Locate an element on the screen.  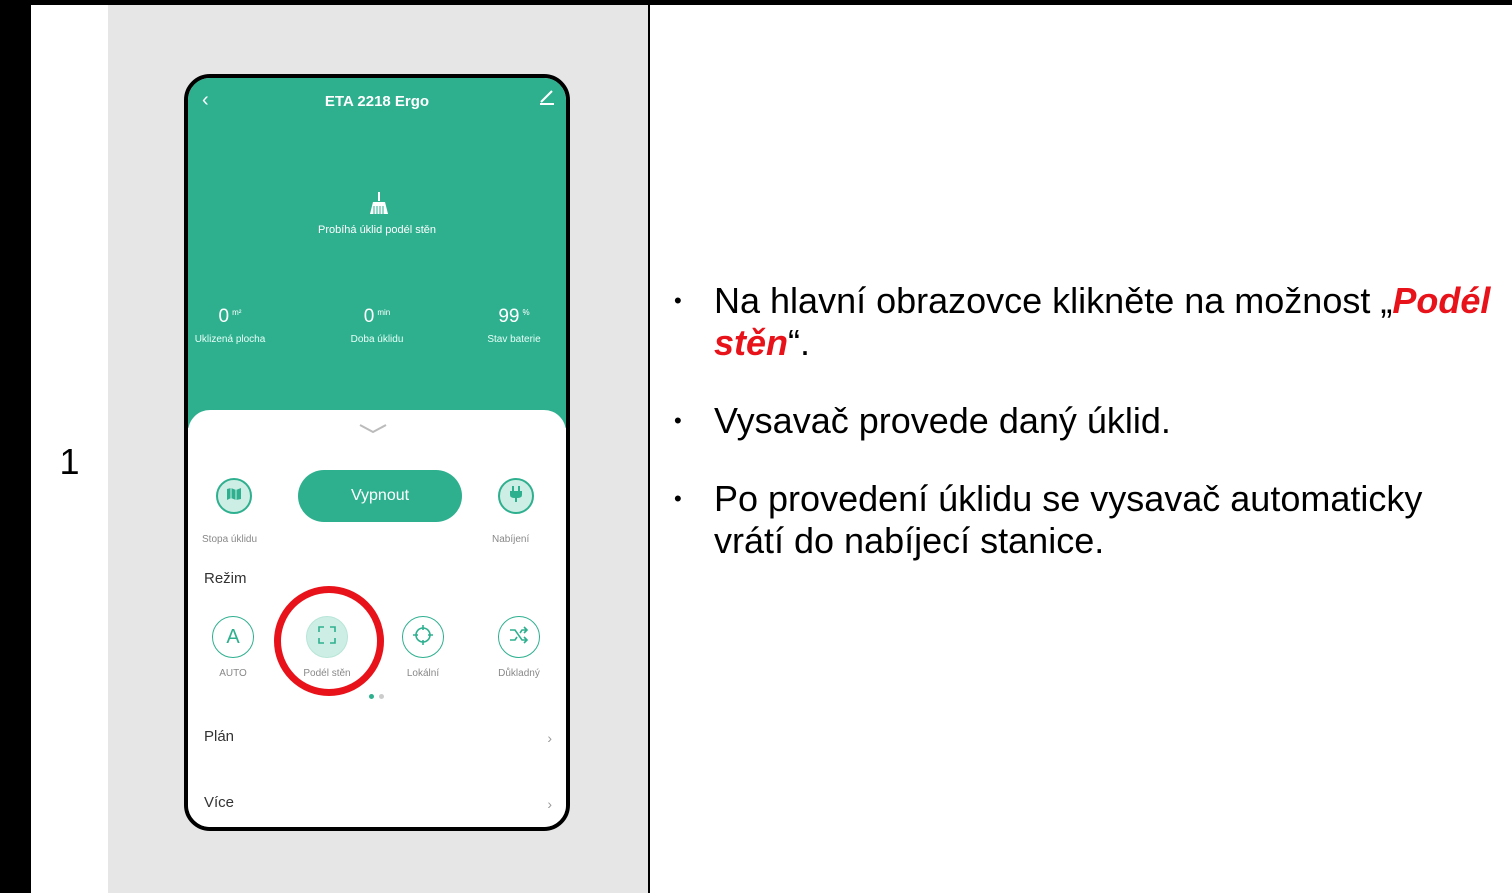
map-icon is located at coordinates (234, 496).